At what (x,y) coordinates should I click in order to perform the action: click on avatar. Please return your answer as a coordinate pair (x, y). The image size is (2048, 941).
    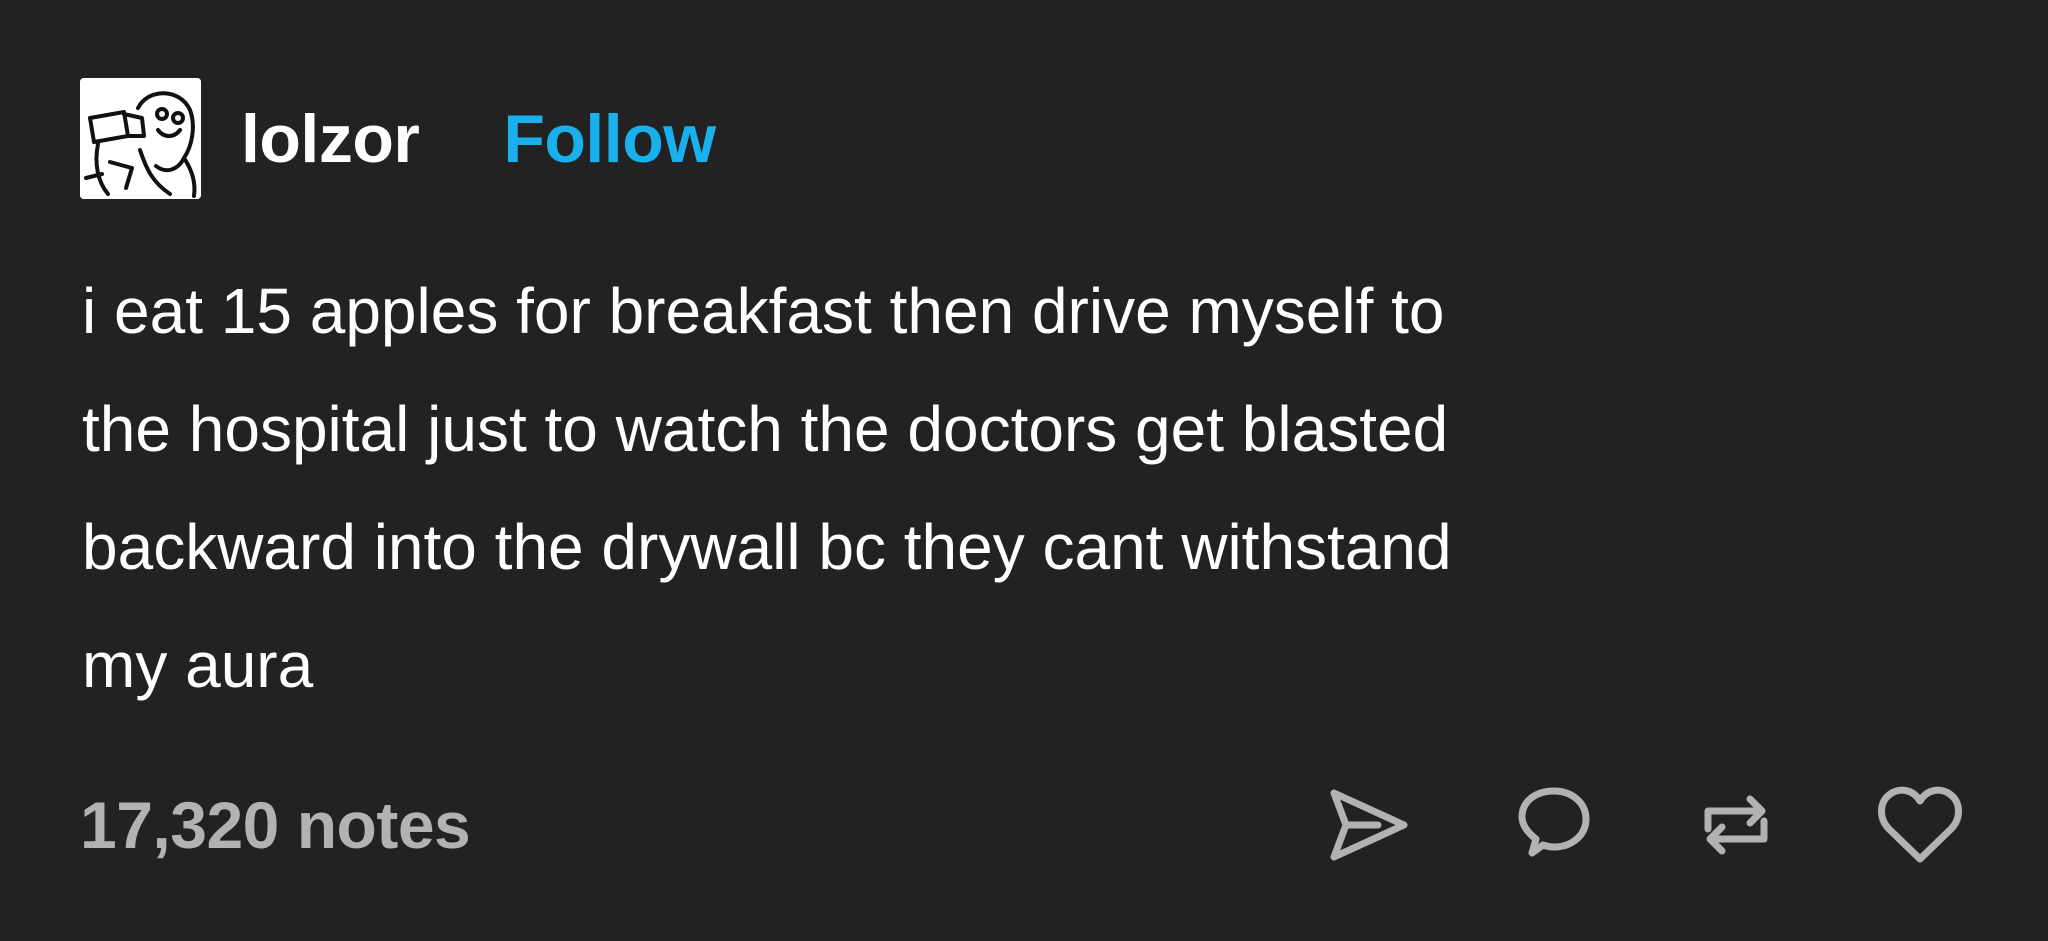
    Looking at the image, I should click on (140, 138).